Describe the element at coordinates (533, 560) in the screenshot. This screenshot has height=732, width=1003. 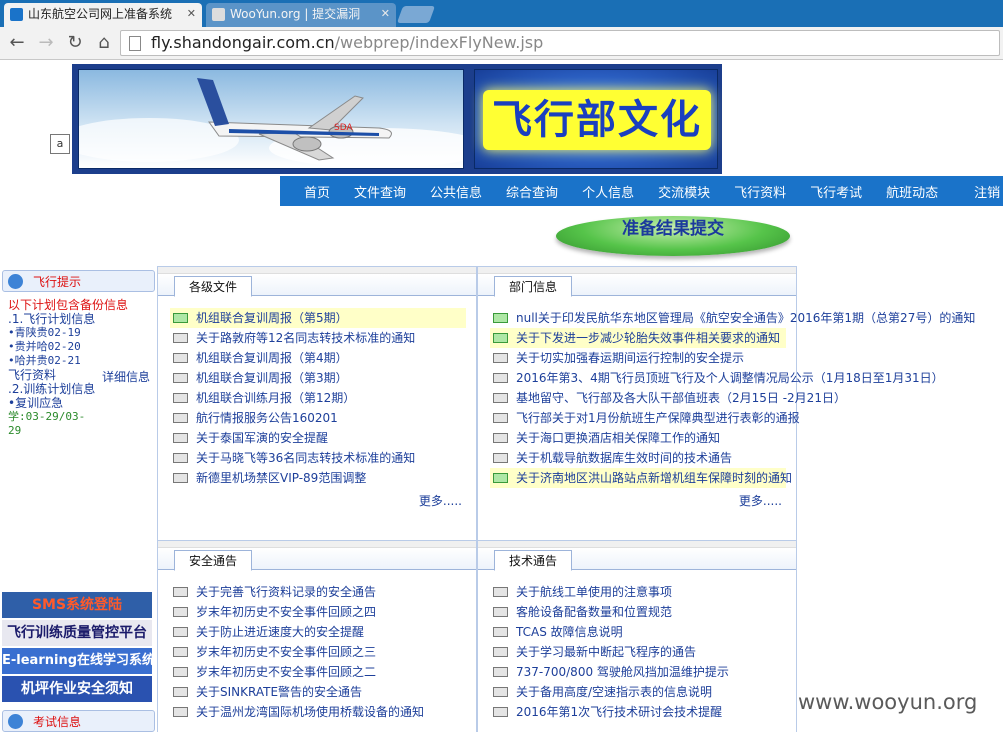
I see `tab-tech: 技术通告` at that location.